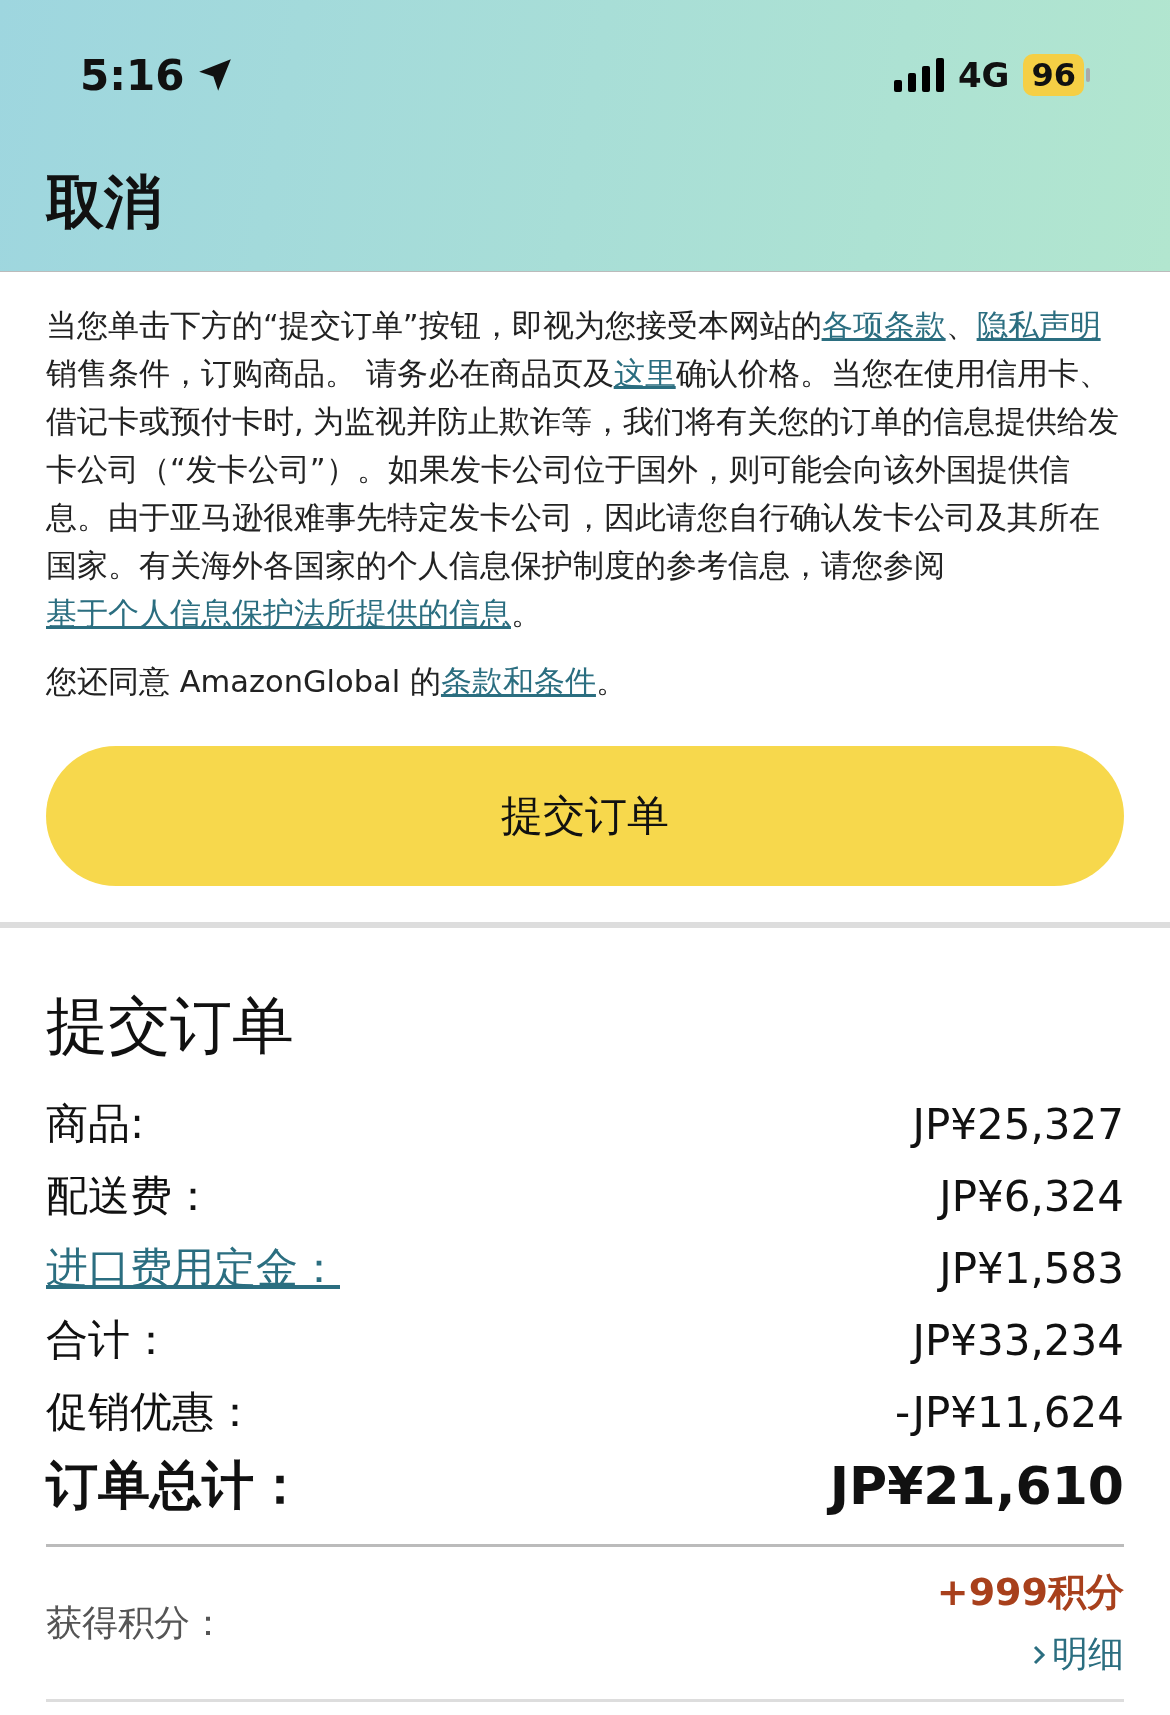 The width and height of the screenshot is (1170, 1715). I want to click on summary-label: 促销优惠：, so click(151, 1412).